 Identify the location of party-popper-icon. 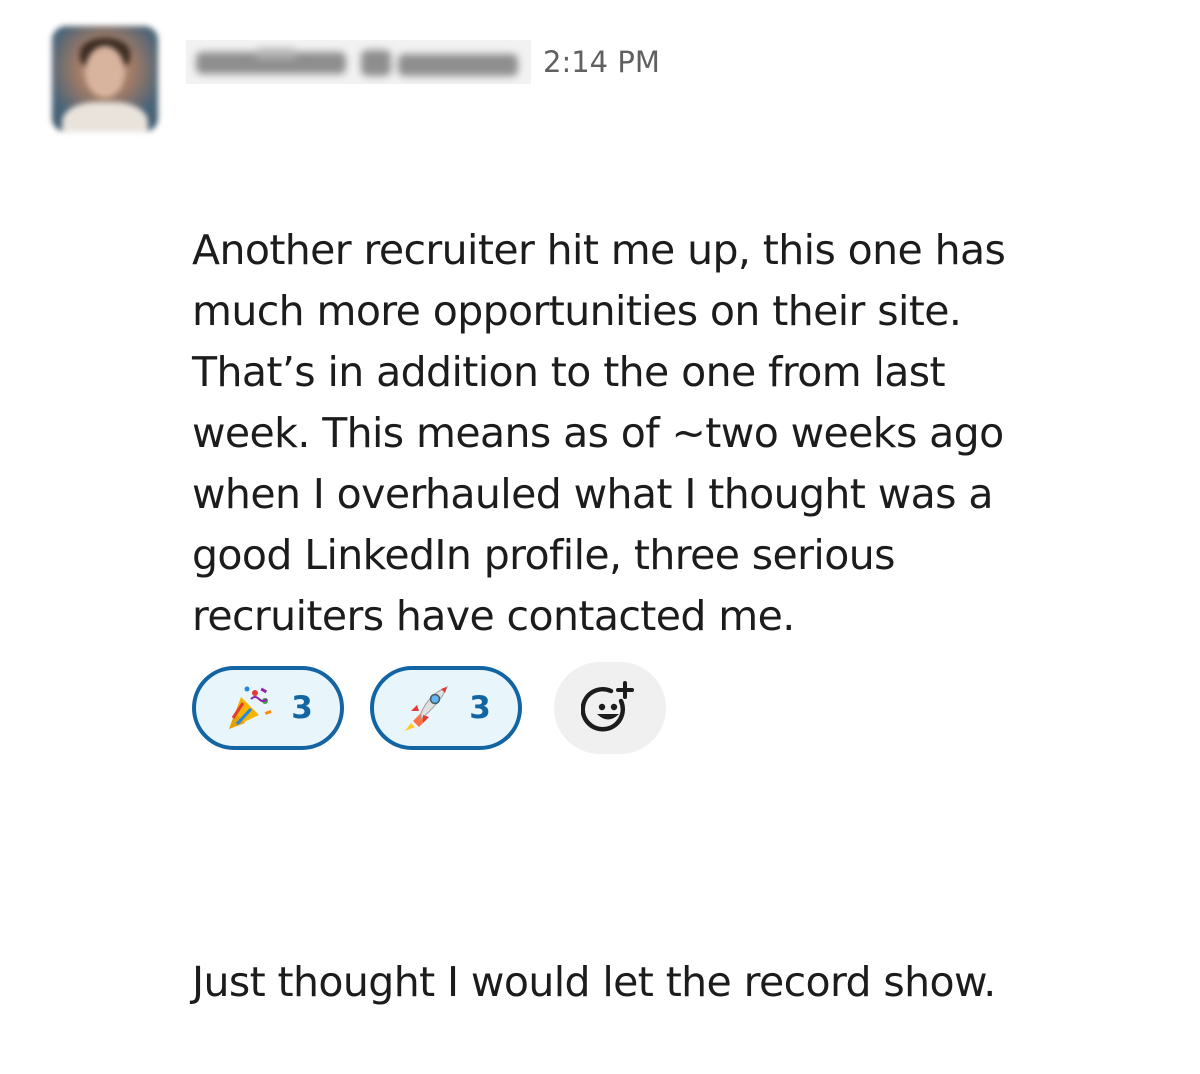
(250, 707).